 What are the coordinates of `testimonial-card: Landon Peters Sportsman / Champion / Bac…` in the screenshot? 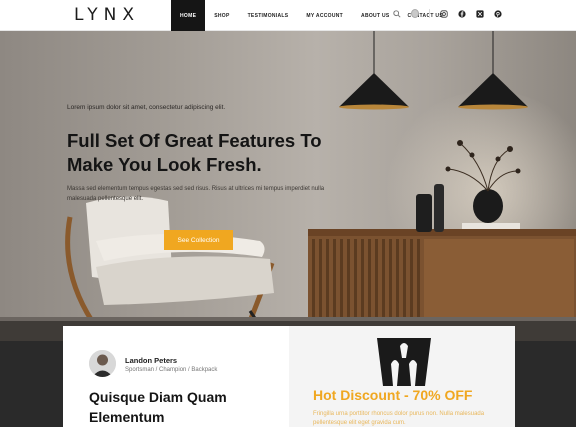 It's located at (176, 376).